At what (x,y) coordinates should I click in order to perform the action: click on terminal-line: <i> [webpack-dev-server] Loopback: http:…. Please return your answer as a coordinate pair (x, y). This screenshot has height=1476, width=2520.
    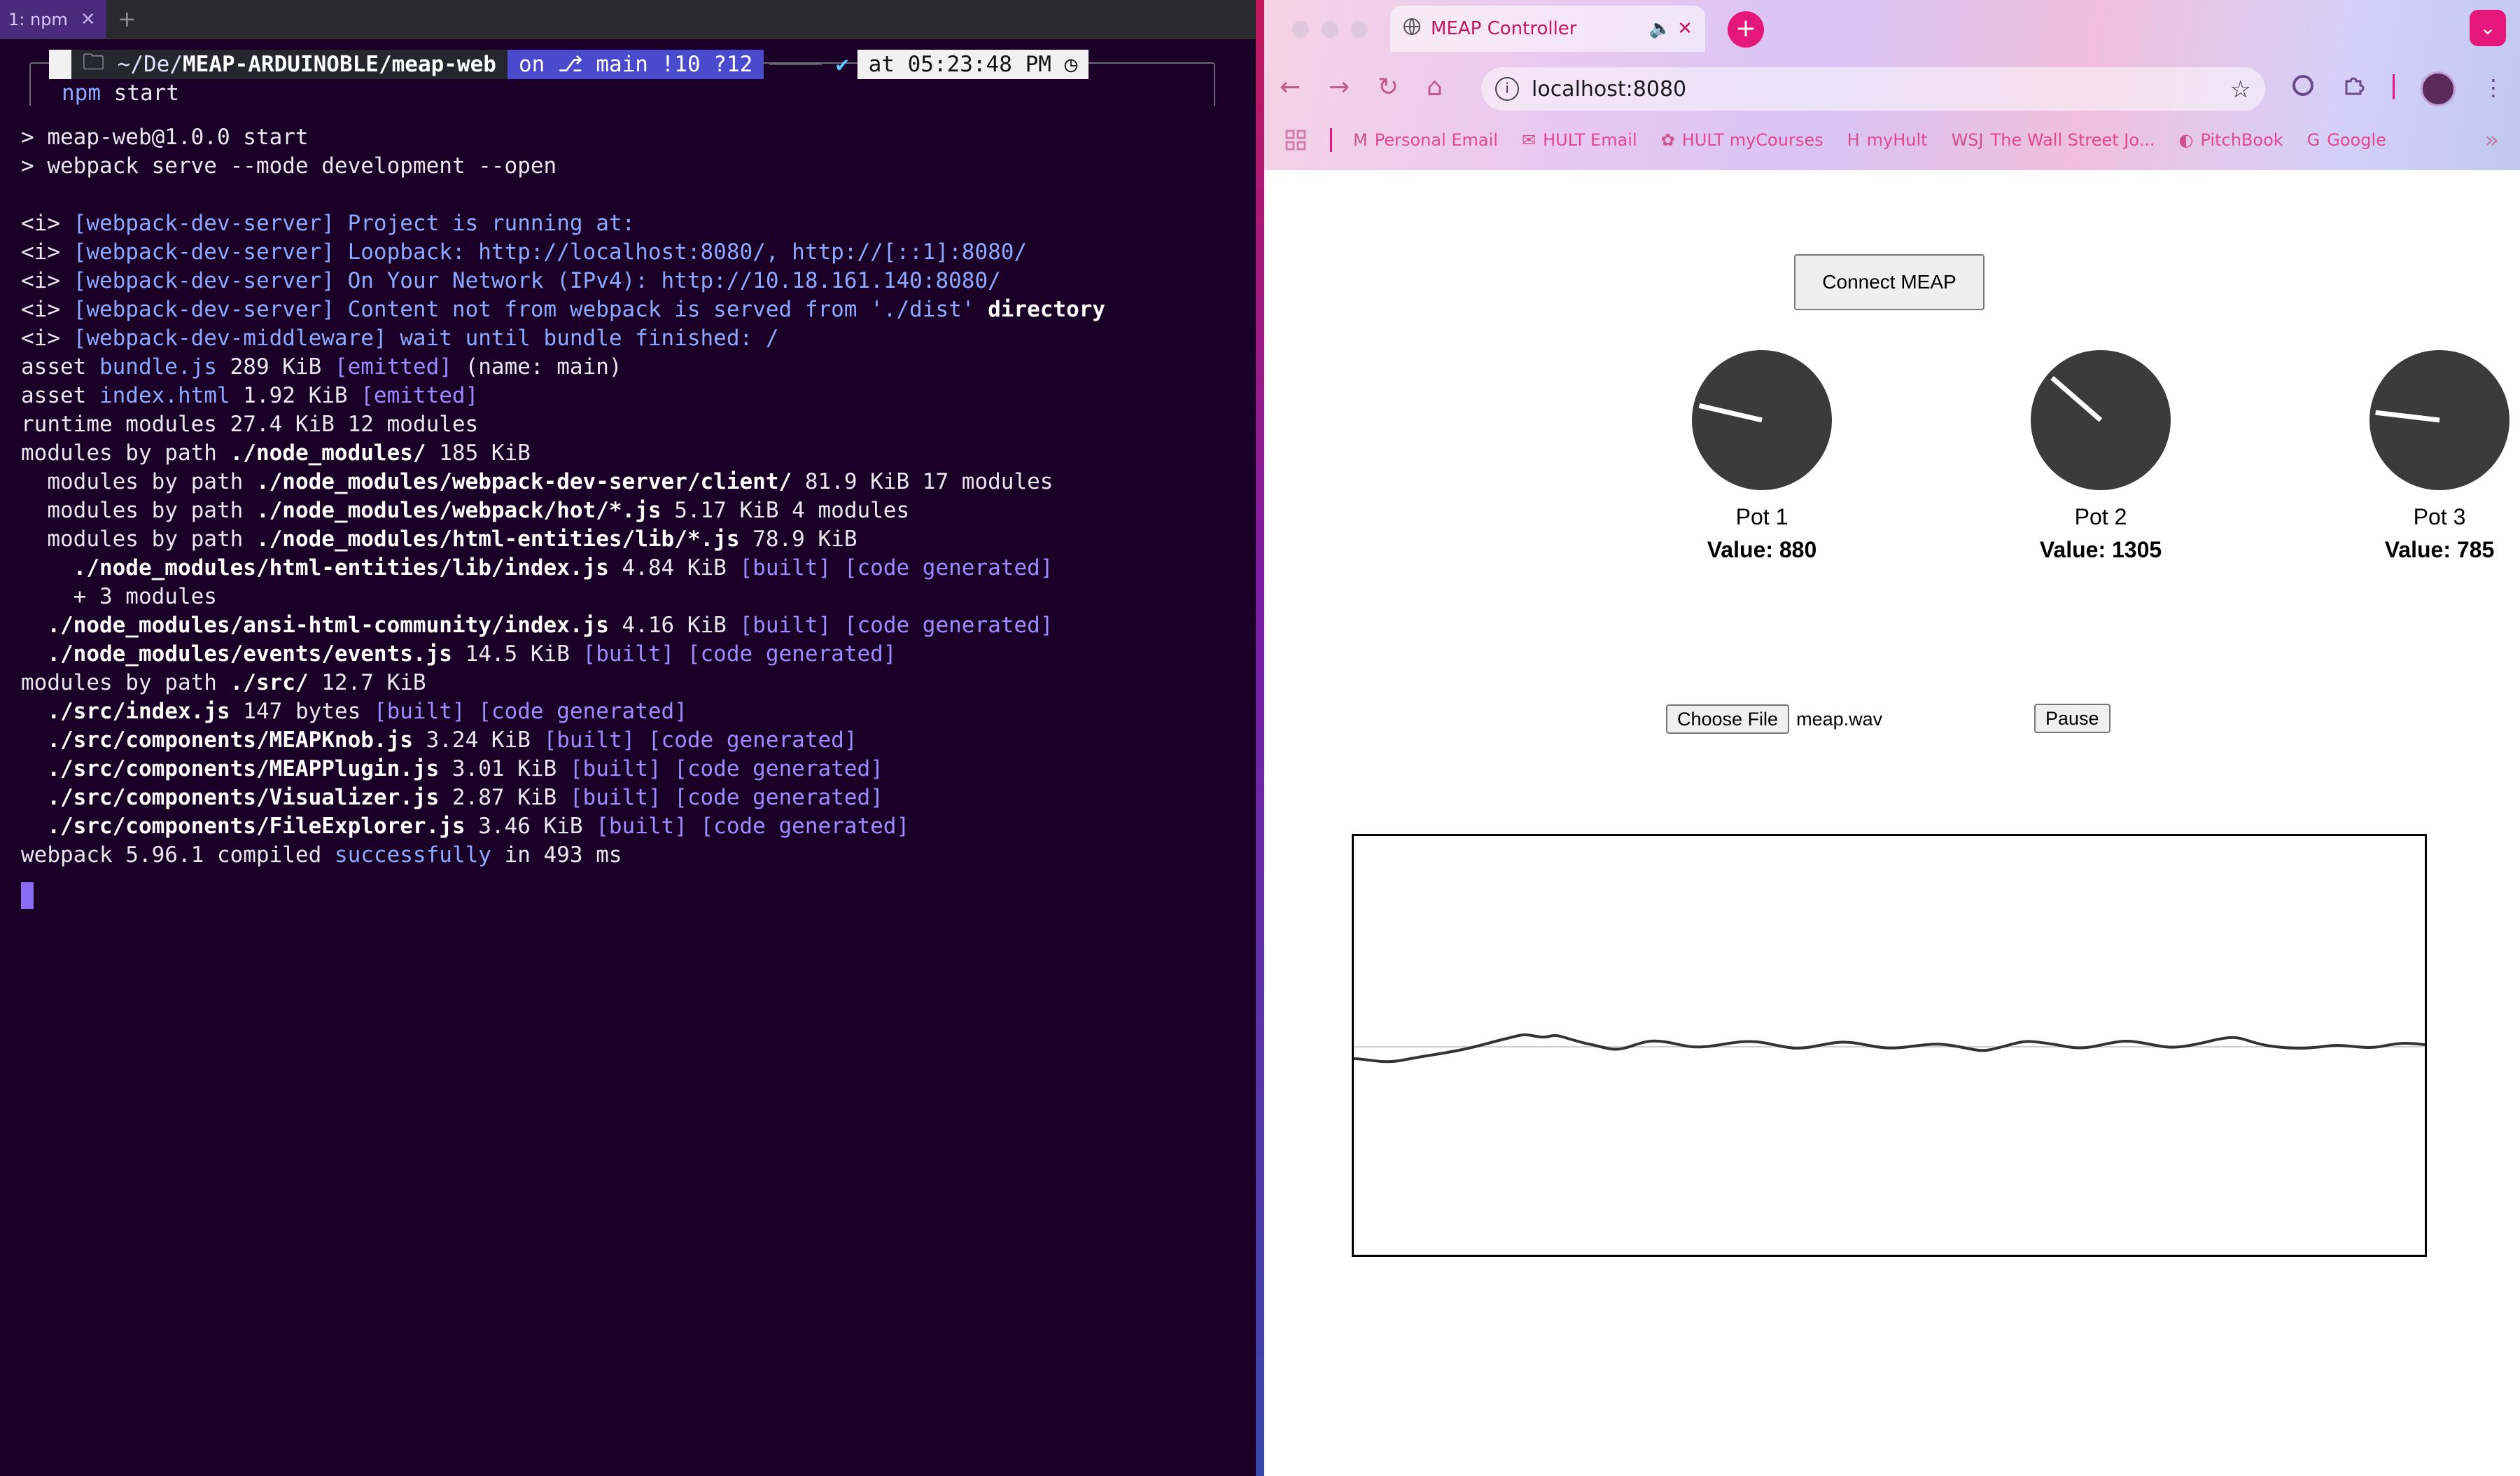
    Looking at the image, I should click on (524, 253).